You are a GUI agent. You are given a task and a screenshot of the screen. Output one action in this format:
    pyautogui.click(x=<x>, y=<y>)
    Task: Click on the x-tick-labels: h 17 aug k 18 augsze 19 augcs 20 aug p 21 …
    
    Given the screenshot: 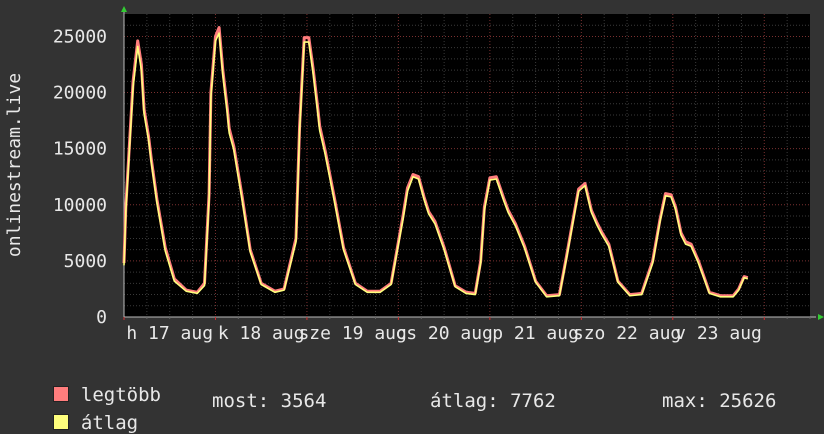 What is the action you would take?
    pyautogui.click(x=444, y=333)
    